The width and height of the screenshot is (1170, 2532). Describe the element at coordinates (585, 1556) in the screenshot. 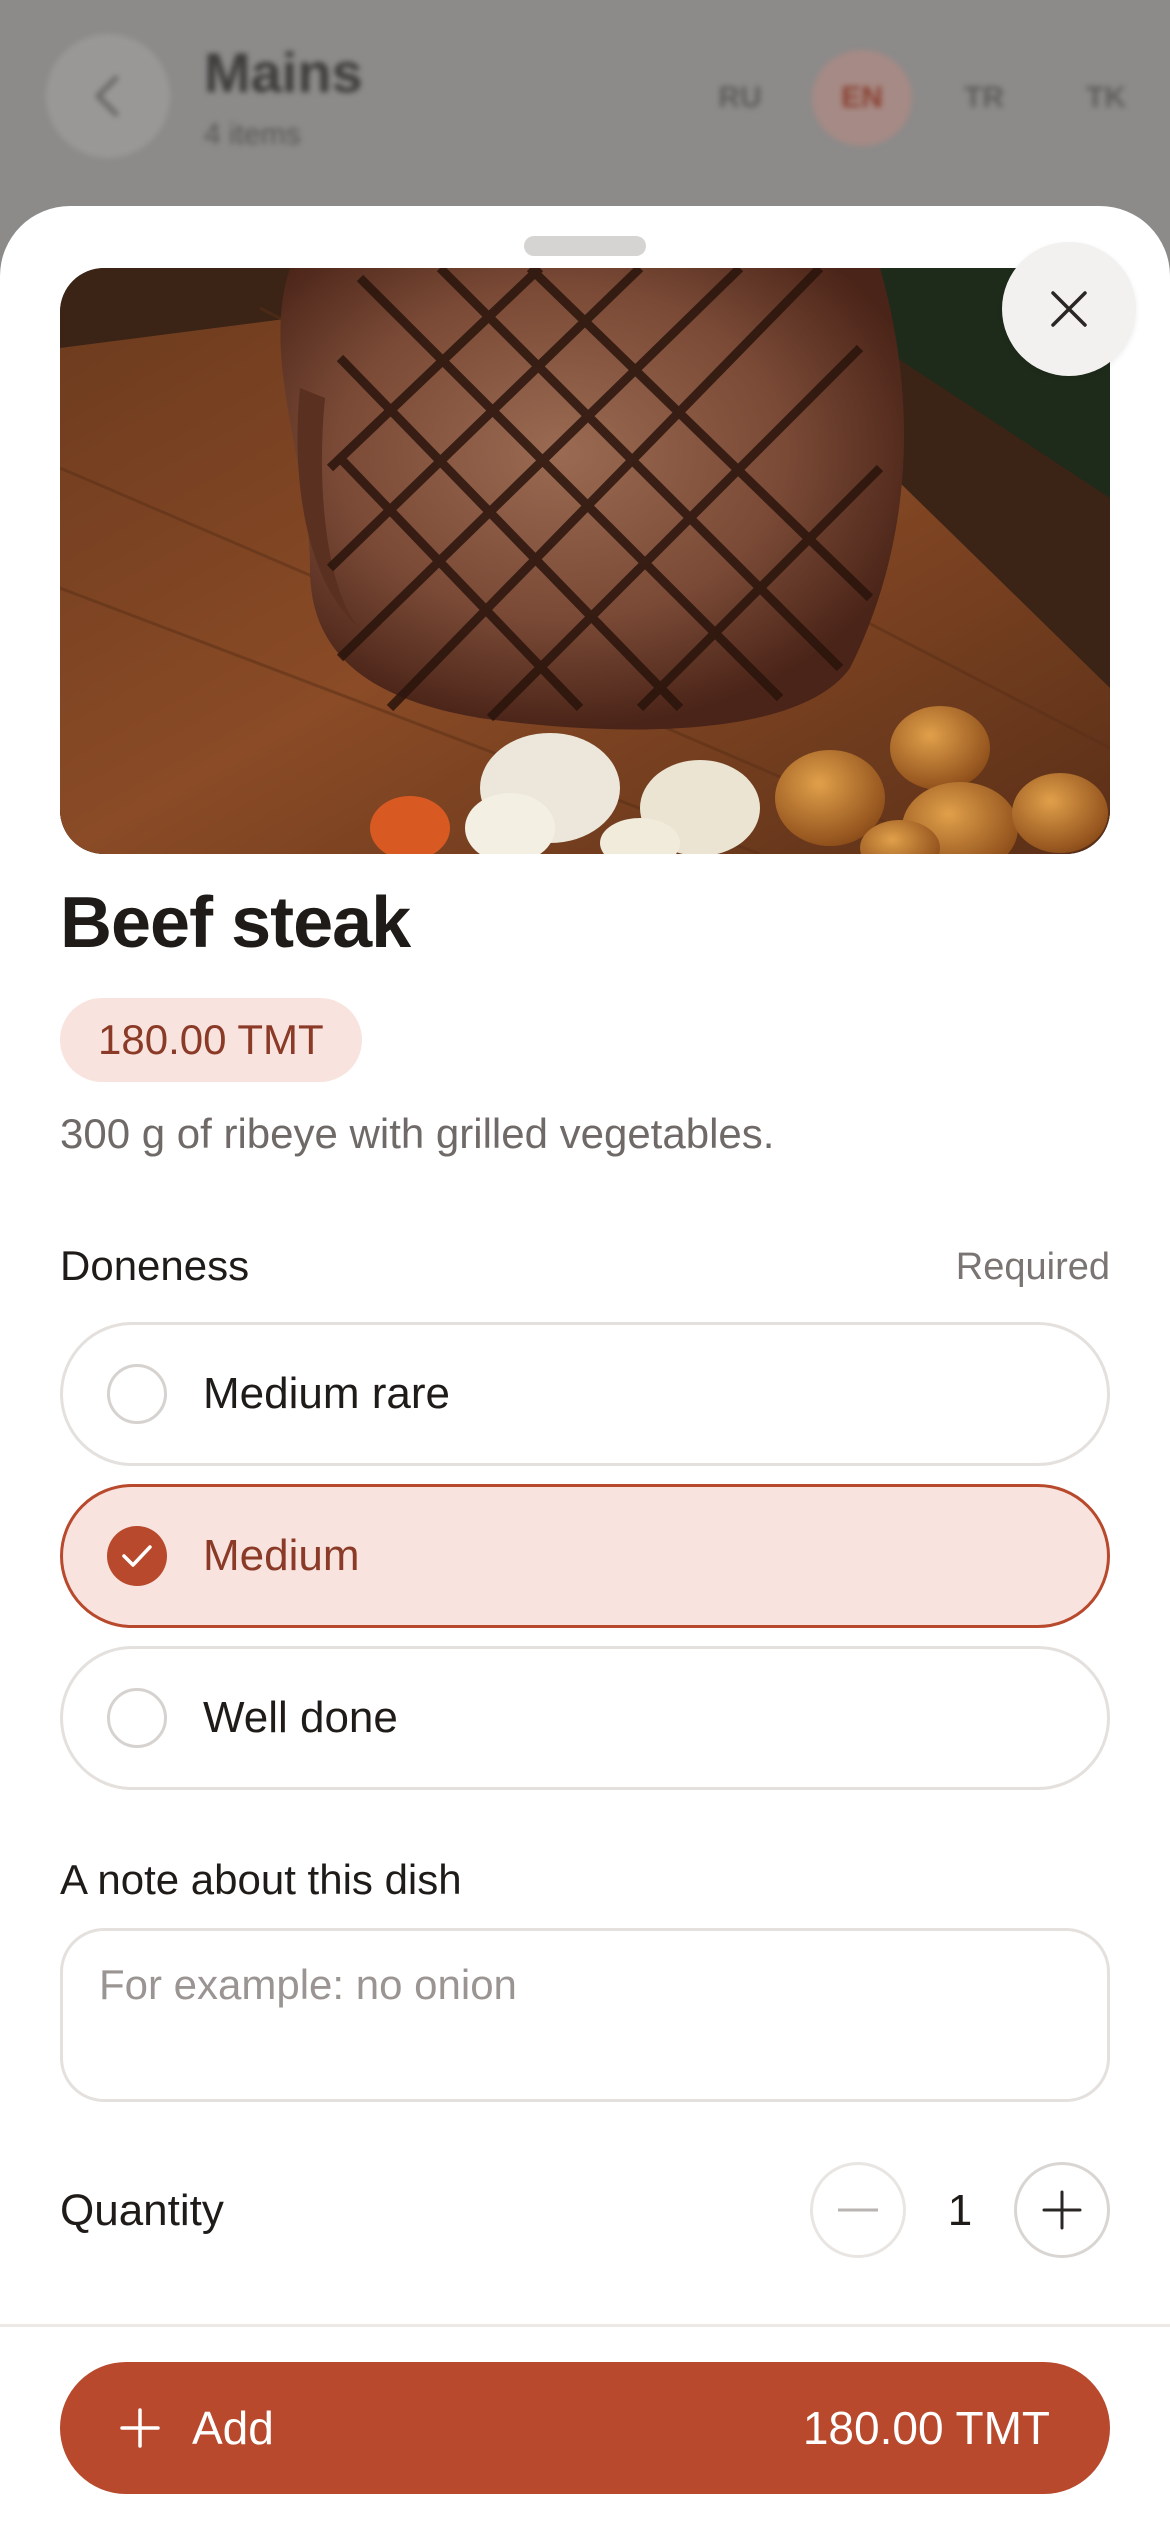

I see `option-medium: Medium` at that location.